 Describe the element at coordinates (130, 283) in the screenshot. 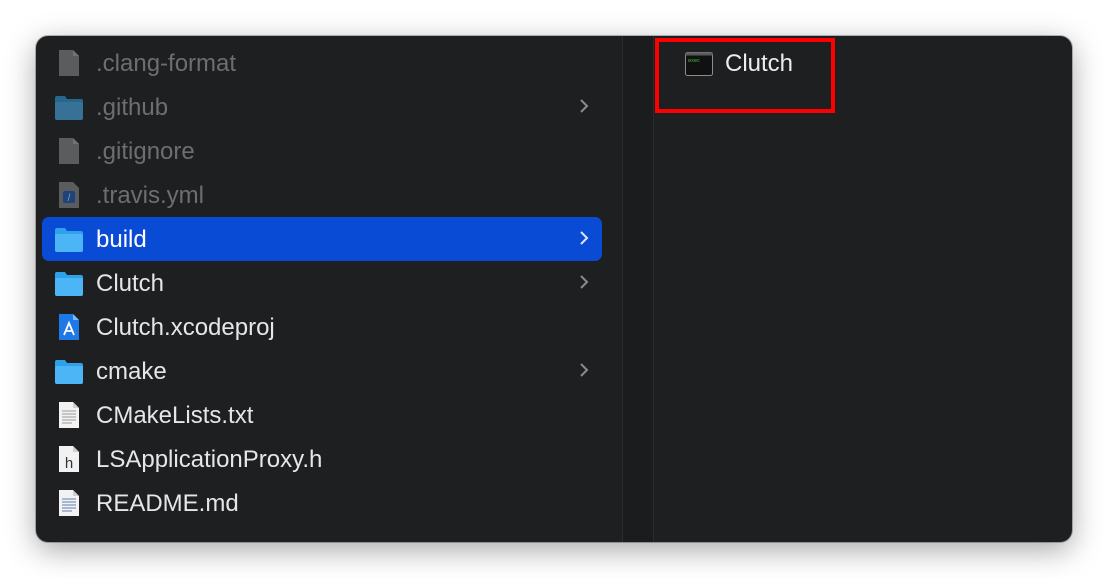

I see `list-item-label: Clutch` at that location.